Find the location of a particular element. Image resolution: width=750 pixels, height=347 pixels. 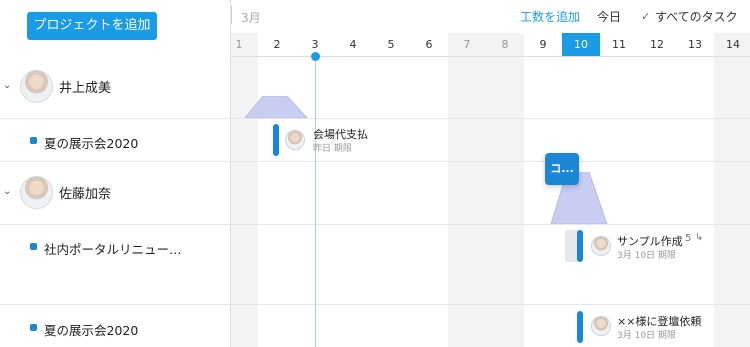

task-title: サンプル作成 is located at coordinates (650, 241).